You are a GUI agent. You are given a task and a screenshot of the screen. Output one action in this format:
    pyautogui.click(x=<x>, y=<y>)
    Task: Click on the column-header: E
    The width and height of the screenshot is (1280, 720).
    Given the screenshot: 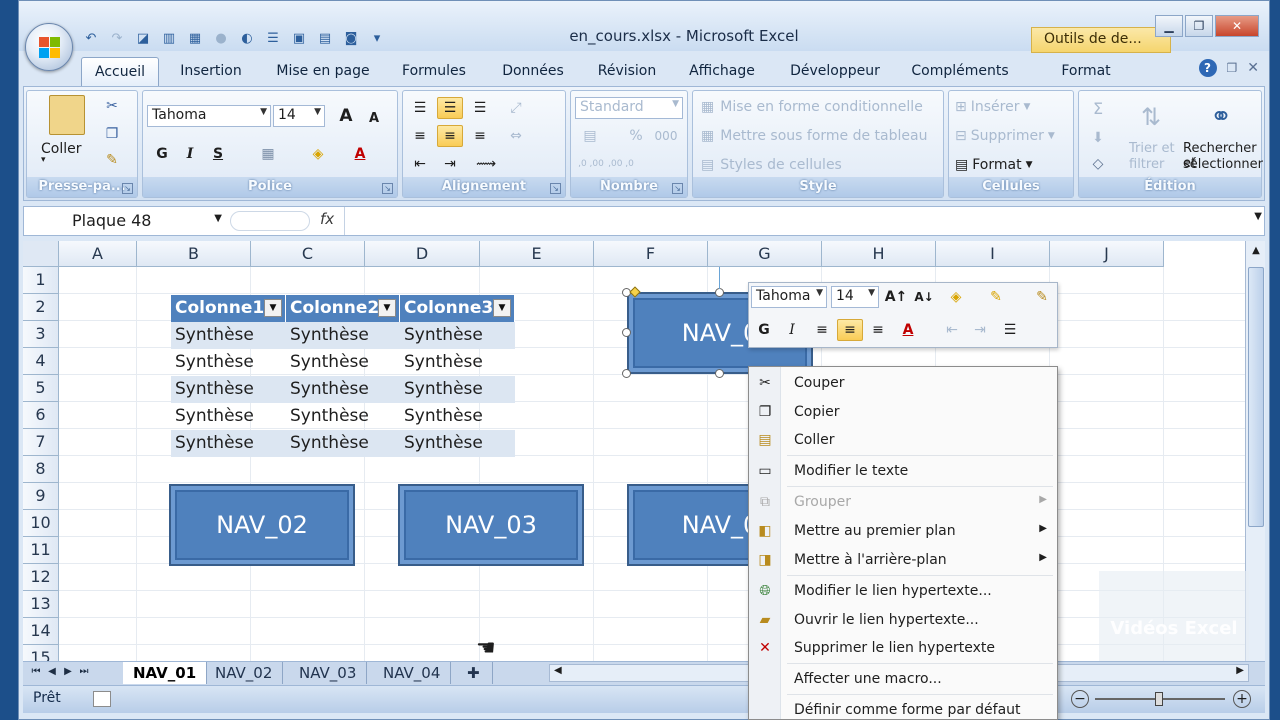 What is the action you would take?
    pyautogui.click(x=537, y=254)
    